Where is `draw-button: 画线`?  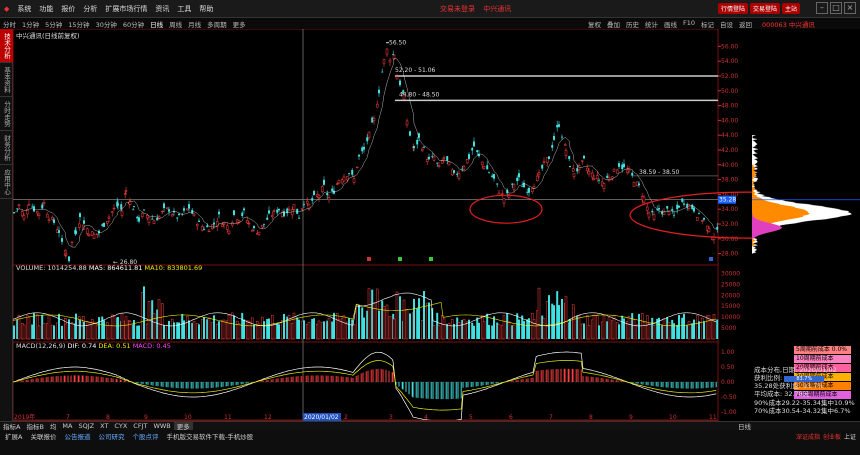 draw-button: 画线 is located at coordinates (670, 24).